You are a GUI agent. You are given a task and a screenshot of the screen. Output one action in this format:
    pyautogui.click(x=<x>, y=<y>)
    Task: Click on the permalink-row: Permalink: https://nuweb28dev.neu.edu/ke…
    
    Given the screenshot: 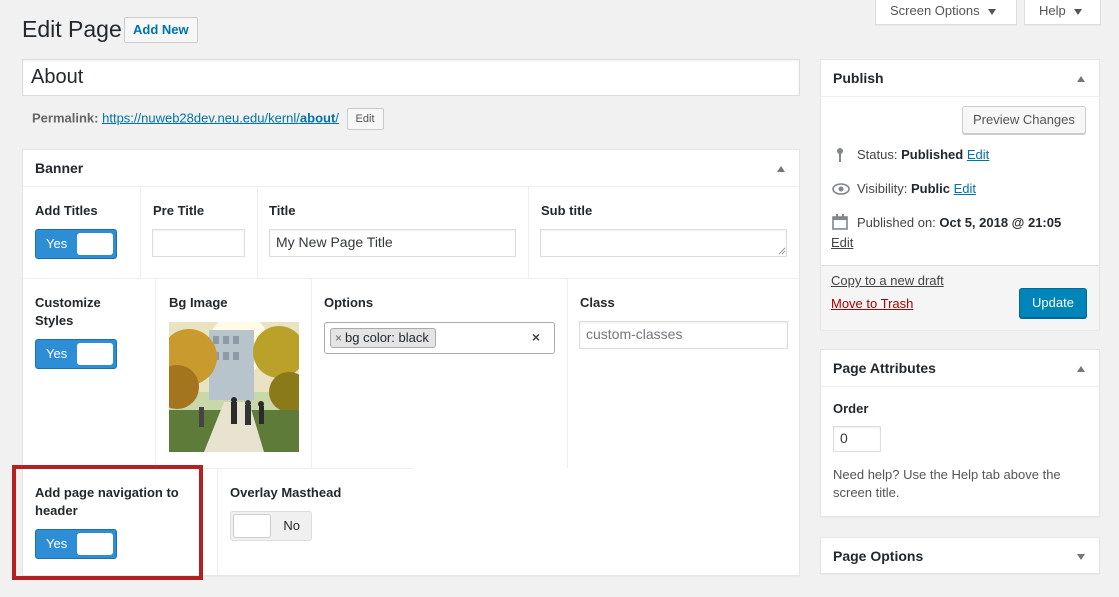 What is the action you would take?
    pyautogui.click(x=208, y=119)
    